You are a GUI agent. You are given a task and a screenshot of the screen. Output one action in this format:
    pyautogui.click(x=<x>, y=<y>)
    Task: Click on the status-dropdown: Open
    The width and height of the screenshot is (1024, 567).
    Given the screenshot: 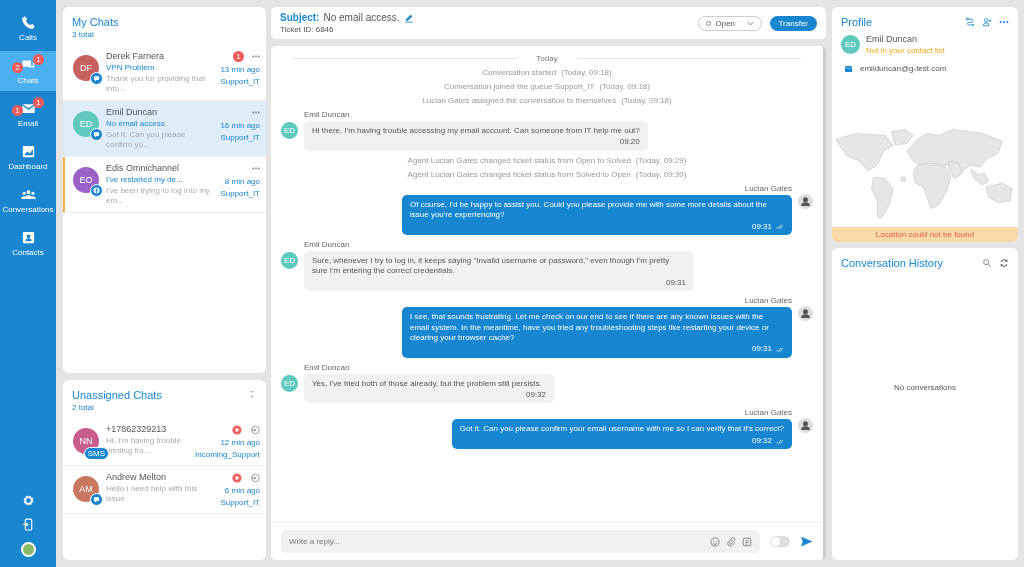 What is the action you would take?
    pyautogui.click(x=729, y=23)
    